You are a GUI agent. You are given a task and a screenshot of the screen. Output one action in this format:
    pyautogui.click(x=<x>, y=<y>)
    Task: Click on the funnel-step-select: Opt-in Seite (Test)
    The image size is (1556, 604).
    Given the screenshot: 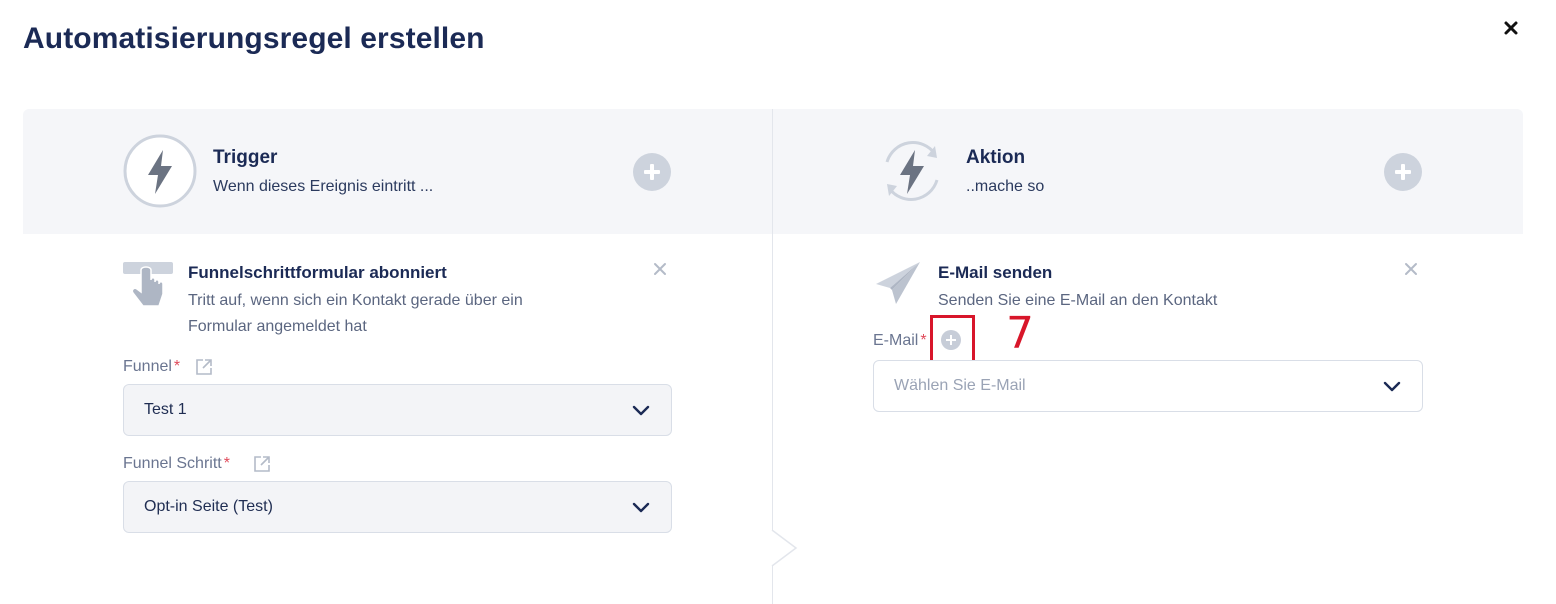 What is the action you would take?
    pyautogui.click(x=397, y=507)
    